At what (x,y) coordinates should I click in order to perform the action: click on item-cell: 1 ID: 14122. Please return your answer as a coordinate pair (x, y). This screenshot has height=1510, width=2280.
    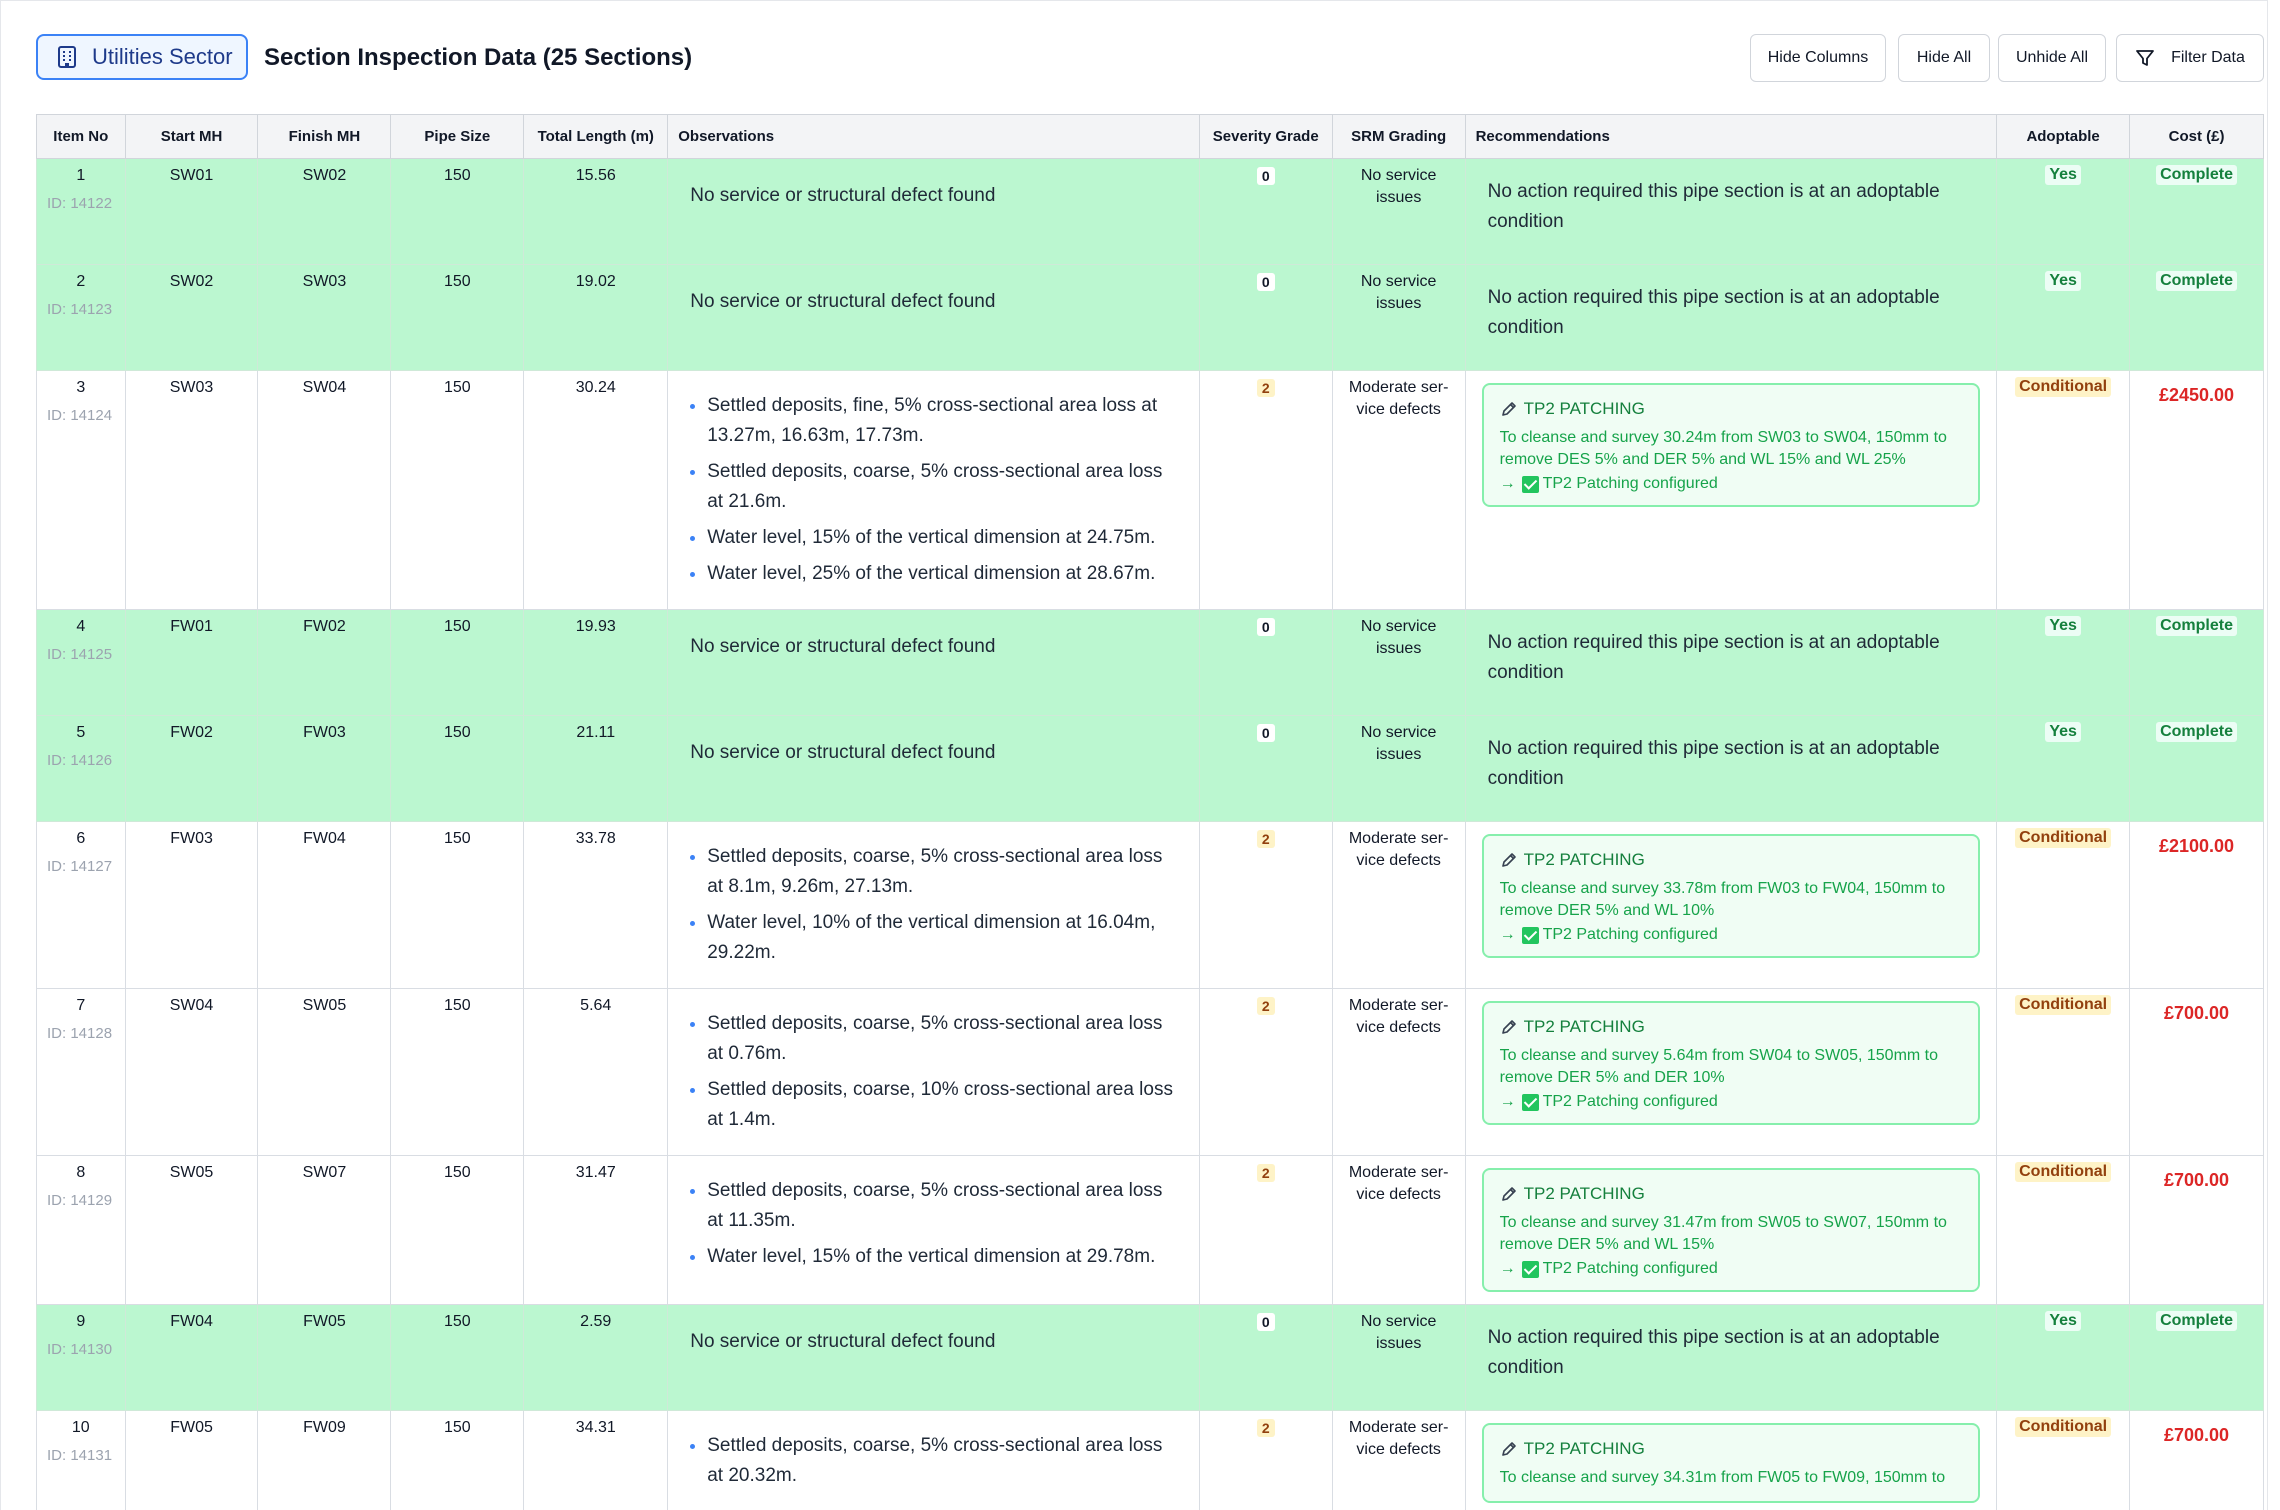
    Looking at the image, I should click on (81, 211).